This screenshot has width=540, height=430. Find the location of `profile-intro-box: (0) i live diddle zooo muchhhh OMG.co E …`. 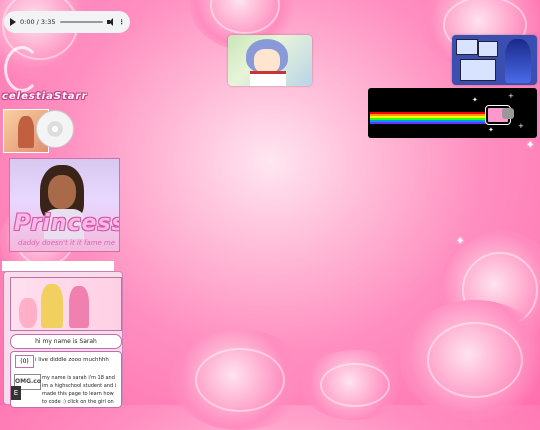

profile-intro-box: (0) i live diddle zooo muchhhh OMG.co E … is located at coordinates (66, 379).